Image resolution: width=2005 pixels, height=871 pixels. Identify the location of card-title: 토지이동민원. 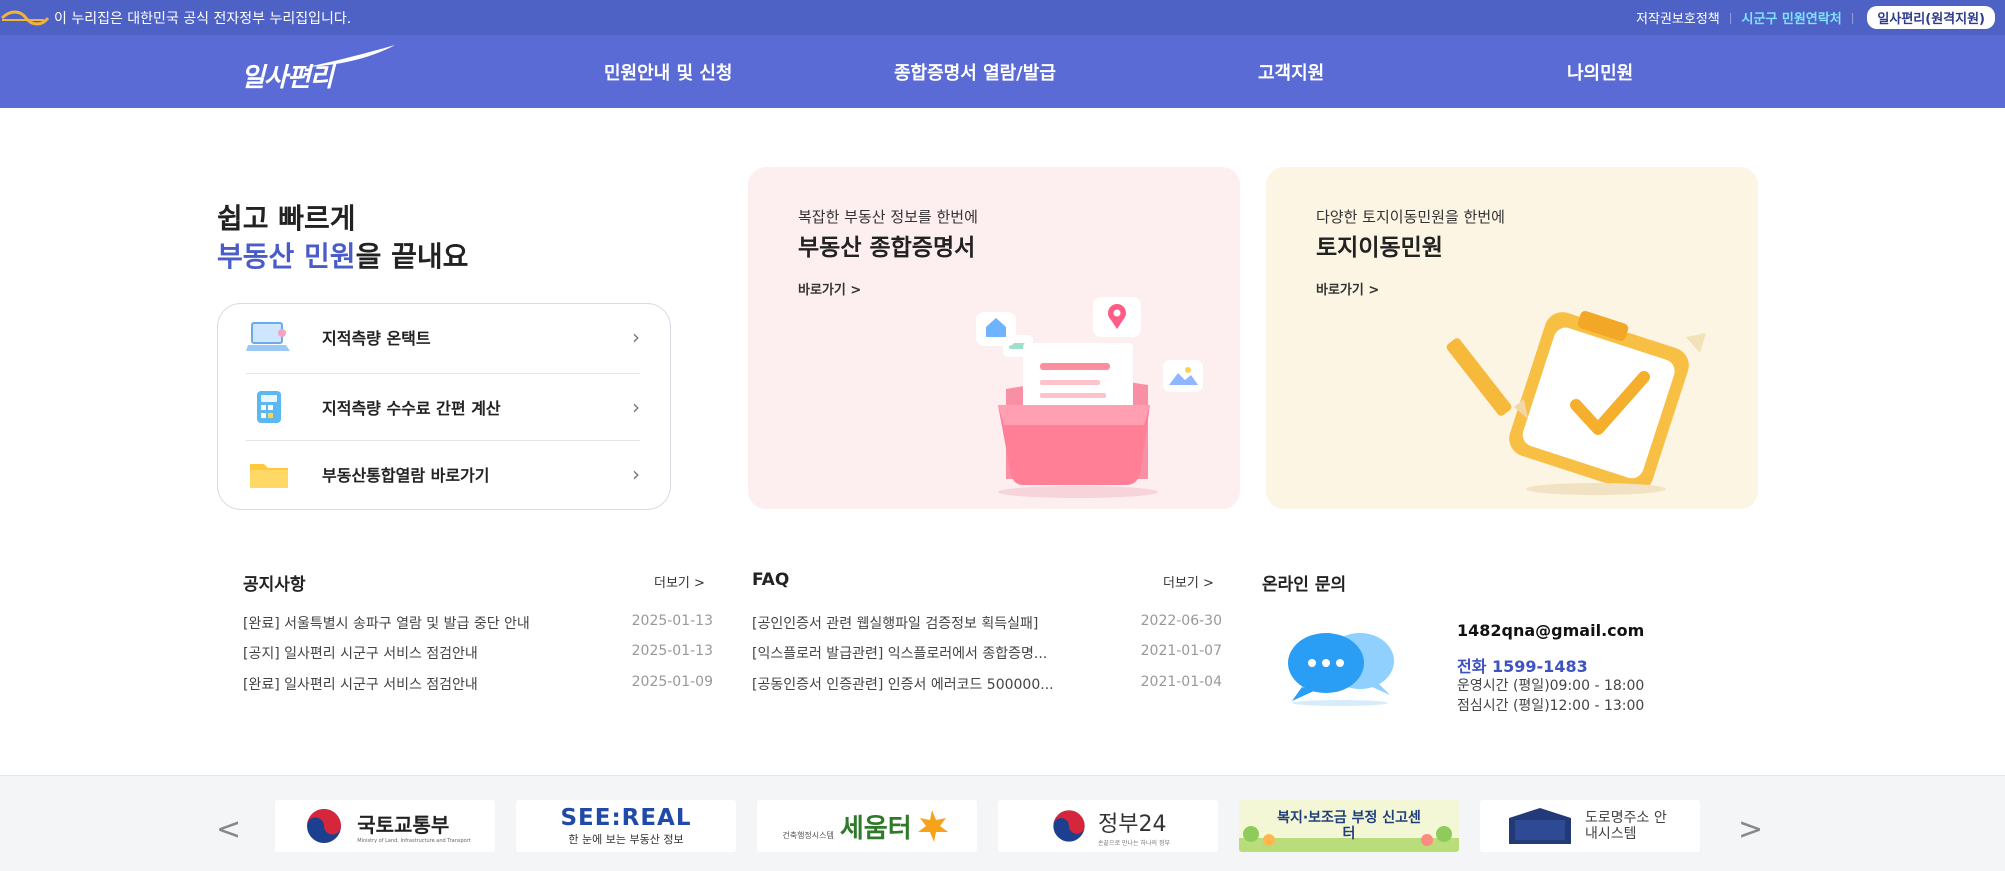
(1379, 248).